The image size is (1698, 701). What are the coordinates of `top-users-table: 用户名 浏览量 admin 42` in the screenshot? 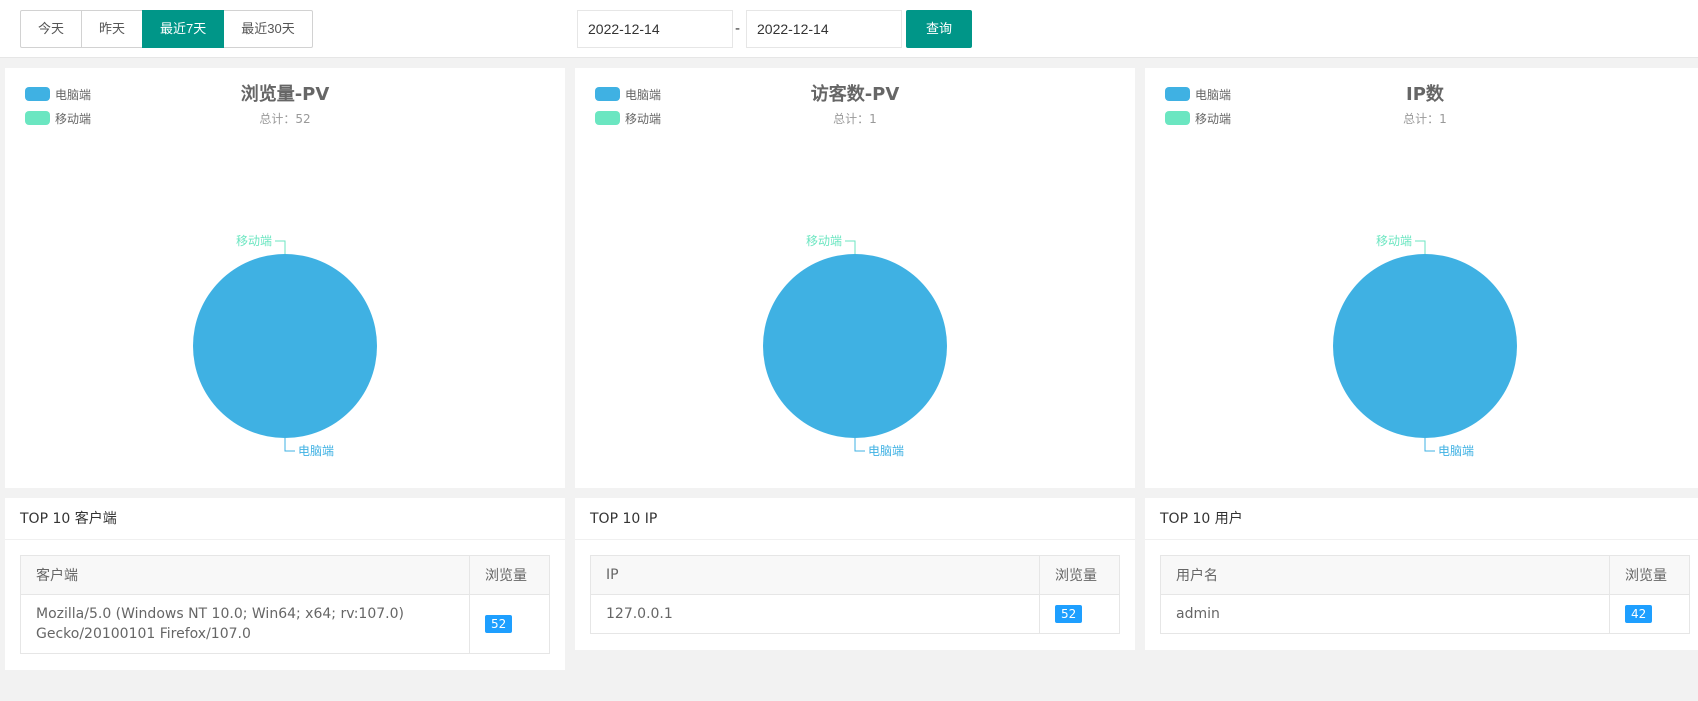 It's located at (1425, 594).